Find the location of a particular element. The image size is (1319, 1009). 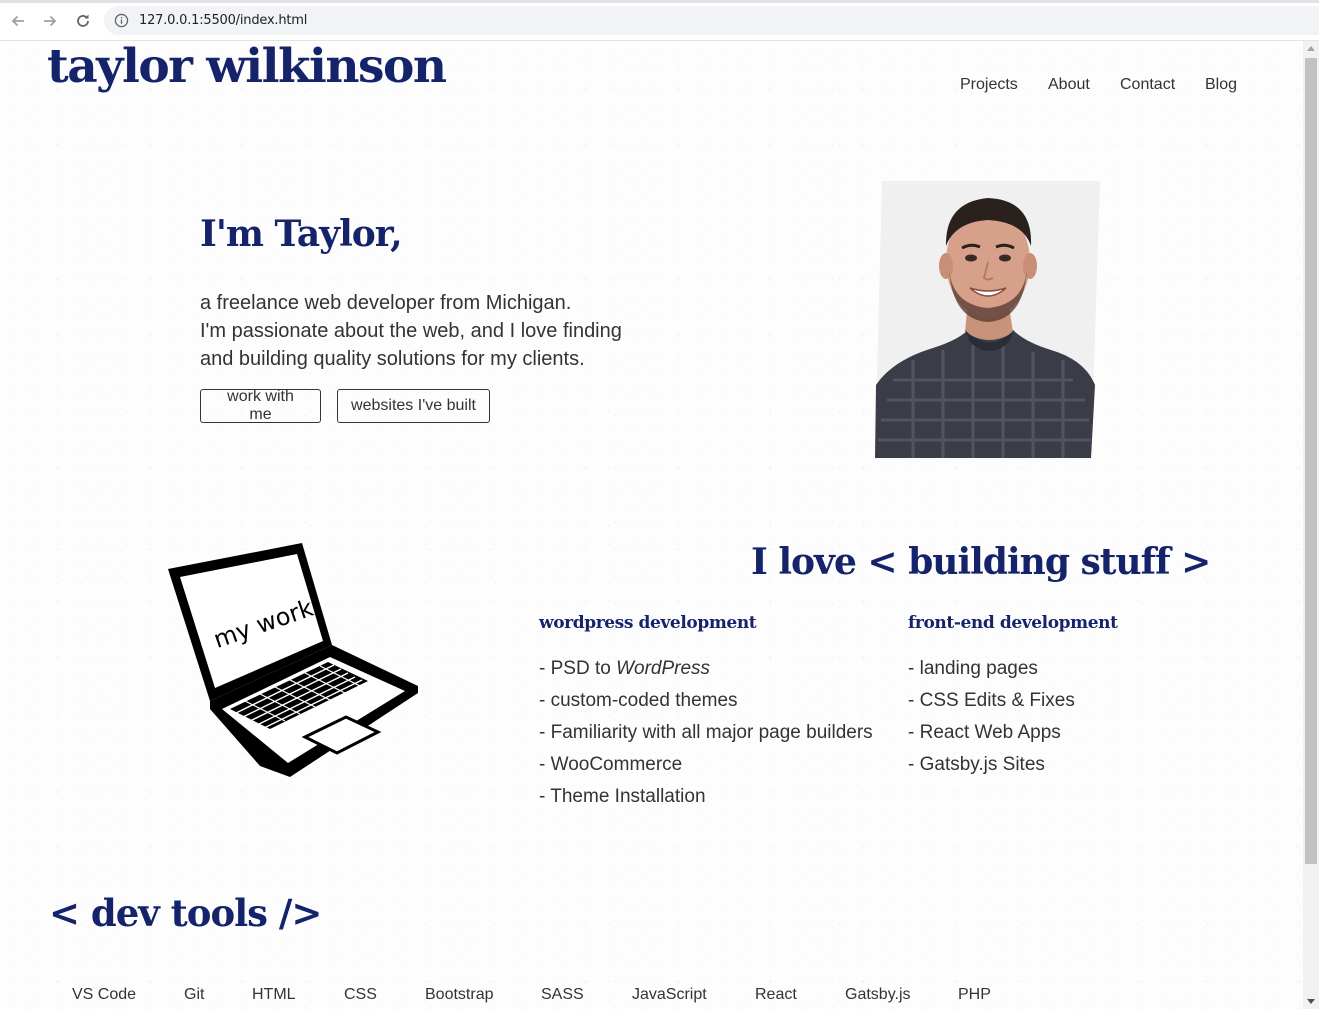

site-title: taylor wilkinson is located at coordinates (247, 67).